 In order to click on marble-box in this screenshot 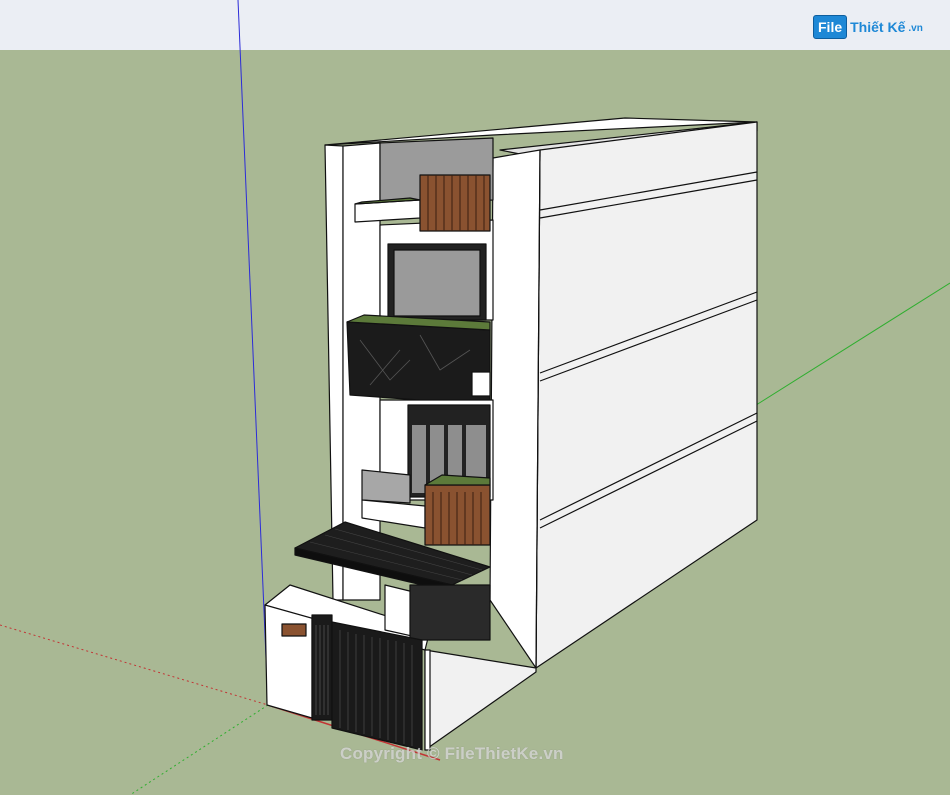, I will do `click(418, 363)`.